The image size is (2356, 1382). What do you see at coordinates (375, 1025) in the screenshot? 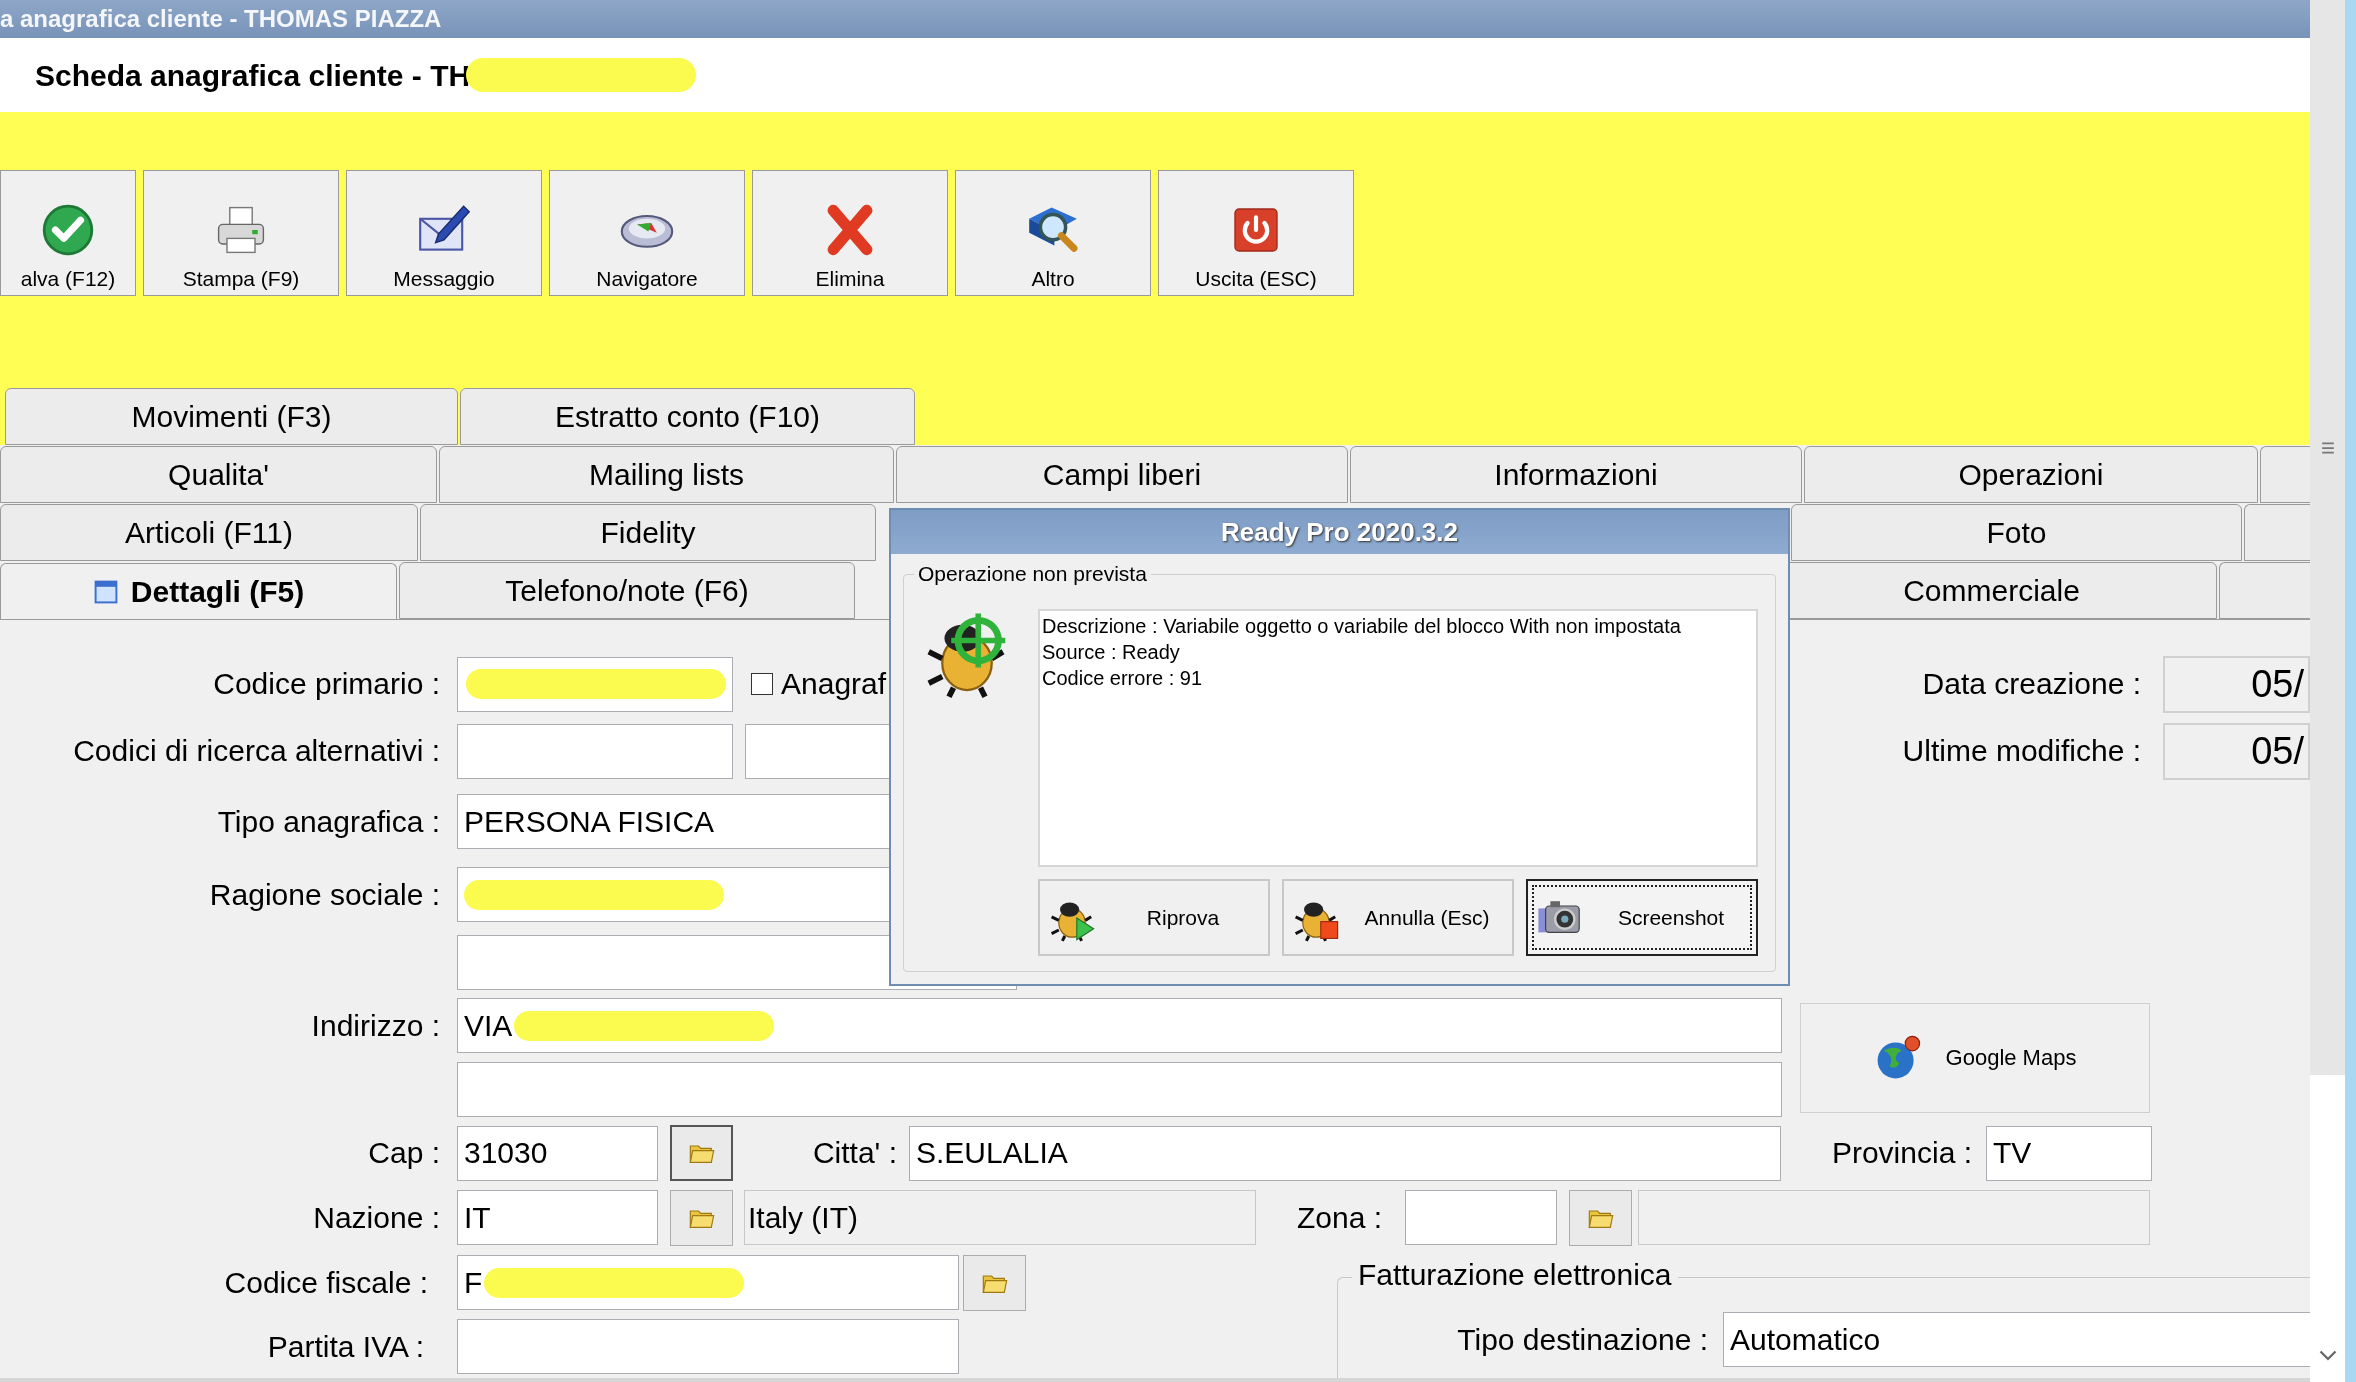
I see `field-label: Indirizzo :` at bounding box center [375, 1025].